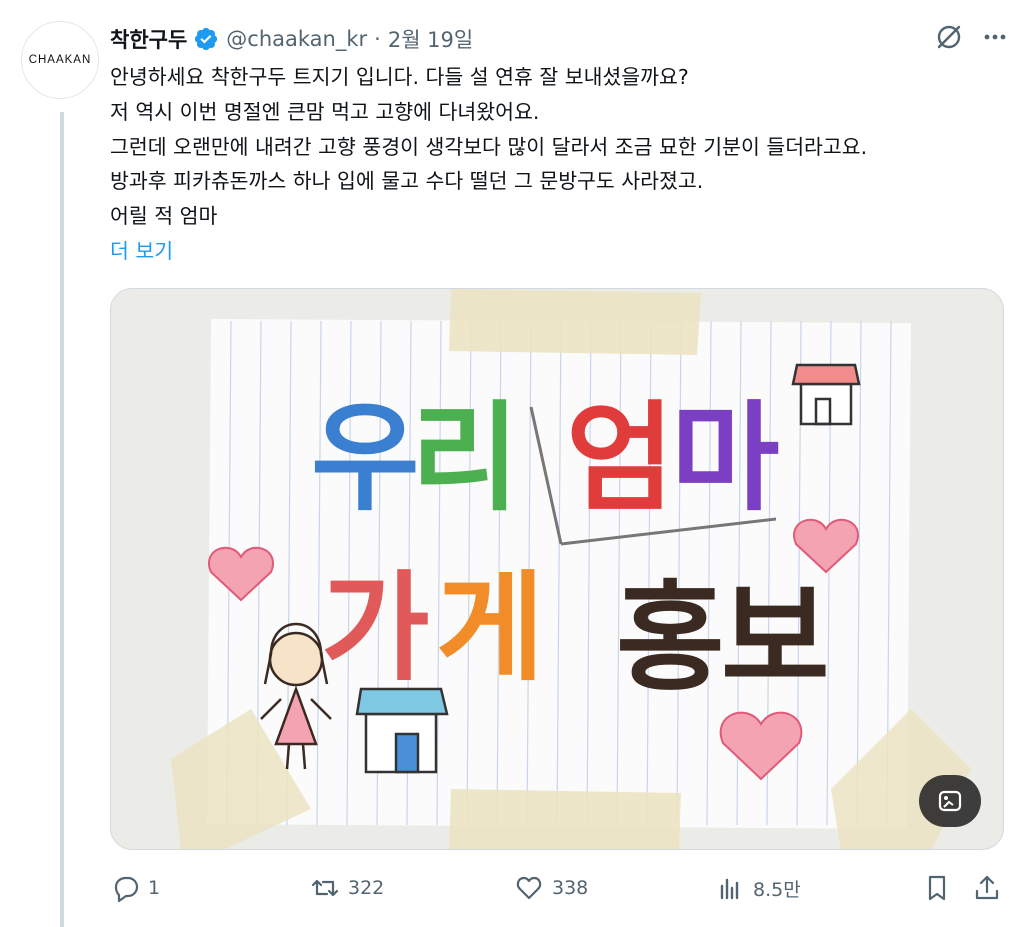 The image size is (1024, 927). What do you see at coordinates (620, 458) in the screenshot?
I see `drawing-letter: 엄` at bounding box center [620, 458].